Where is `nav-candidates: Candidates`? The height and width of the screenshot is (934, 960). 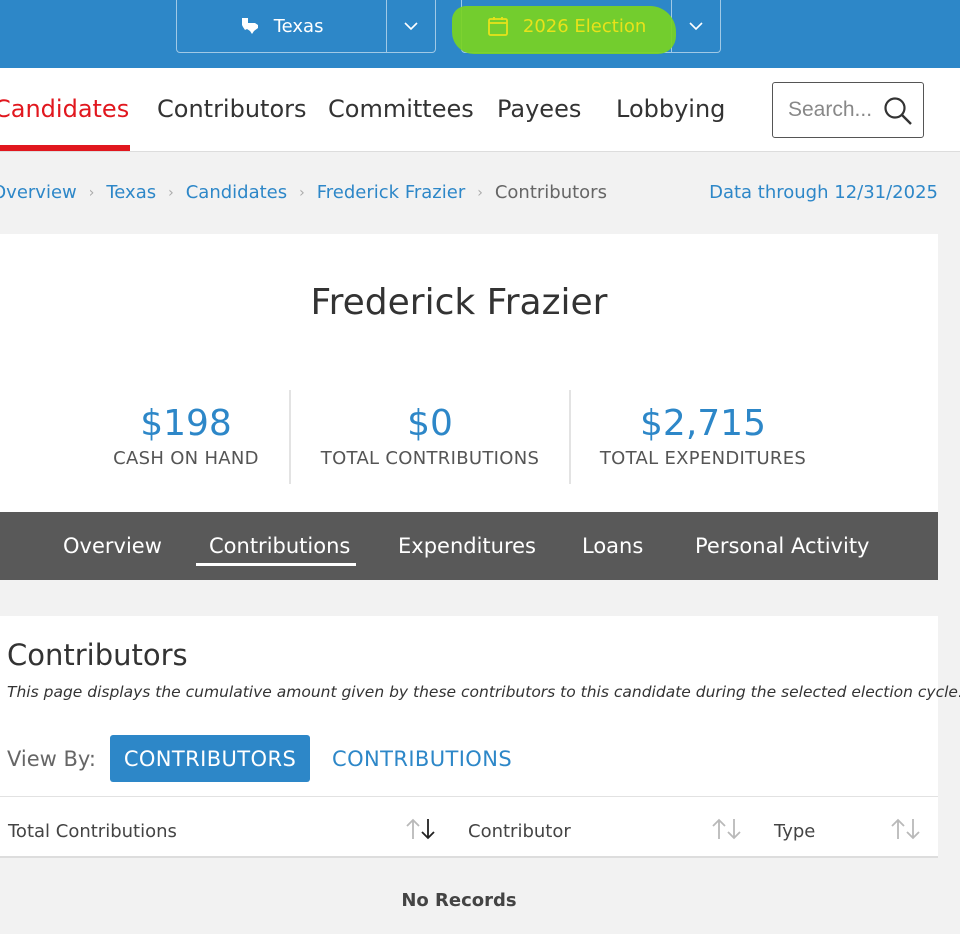
nav-candidates: Candidates is located at coordinates (64, 109).